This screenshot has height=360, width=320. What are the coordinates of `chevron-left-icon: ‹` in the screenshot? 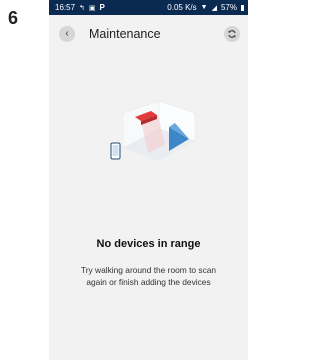 It's located at (67, 33).